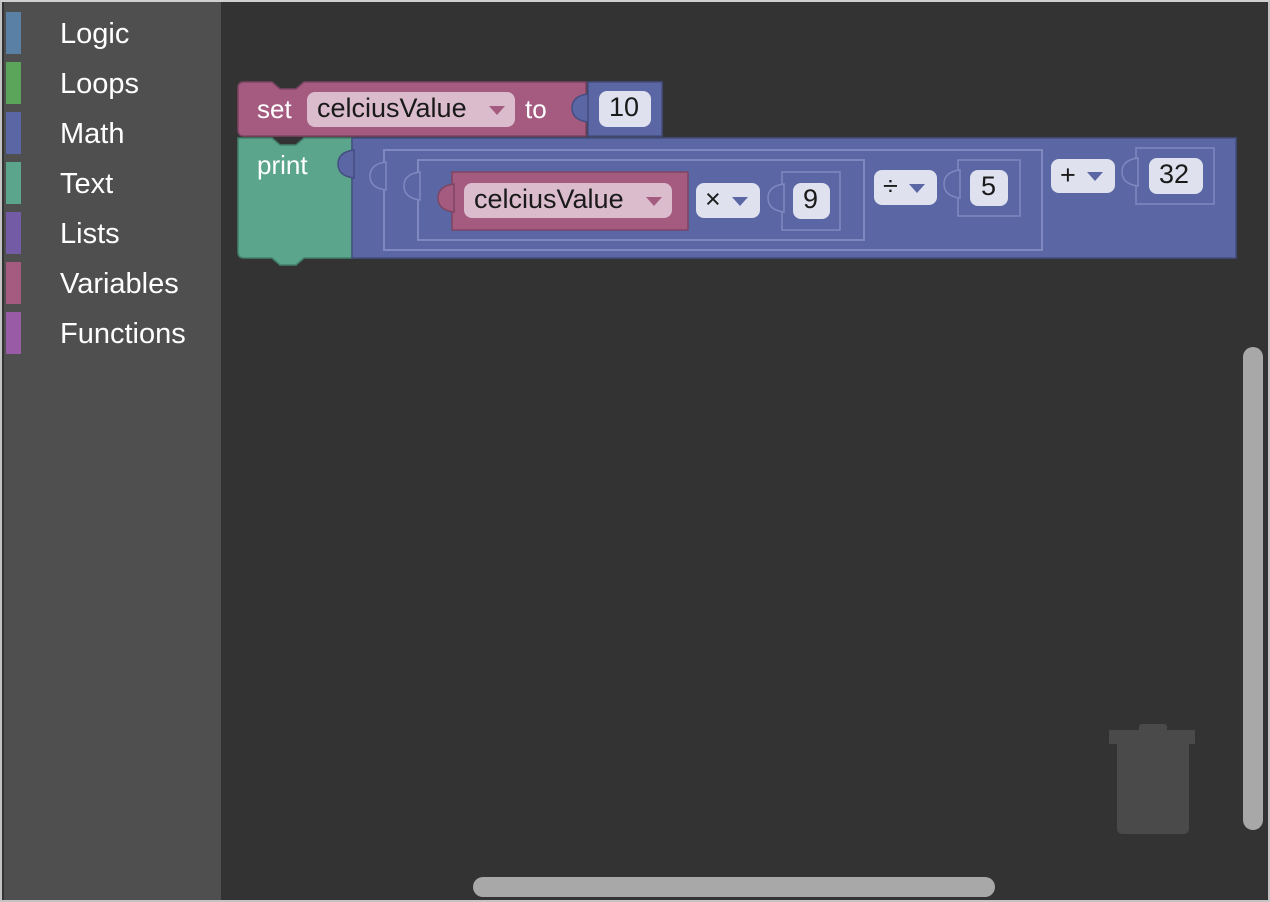  I want to click on number-value: 9, so click(811, 199).